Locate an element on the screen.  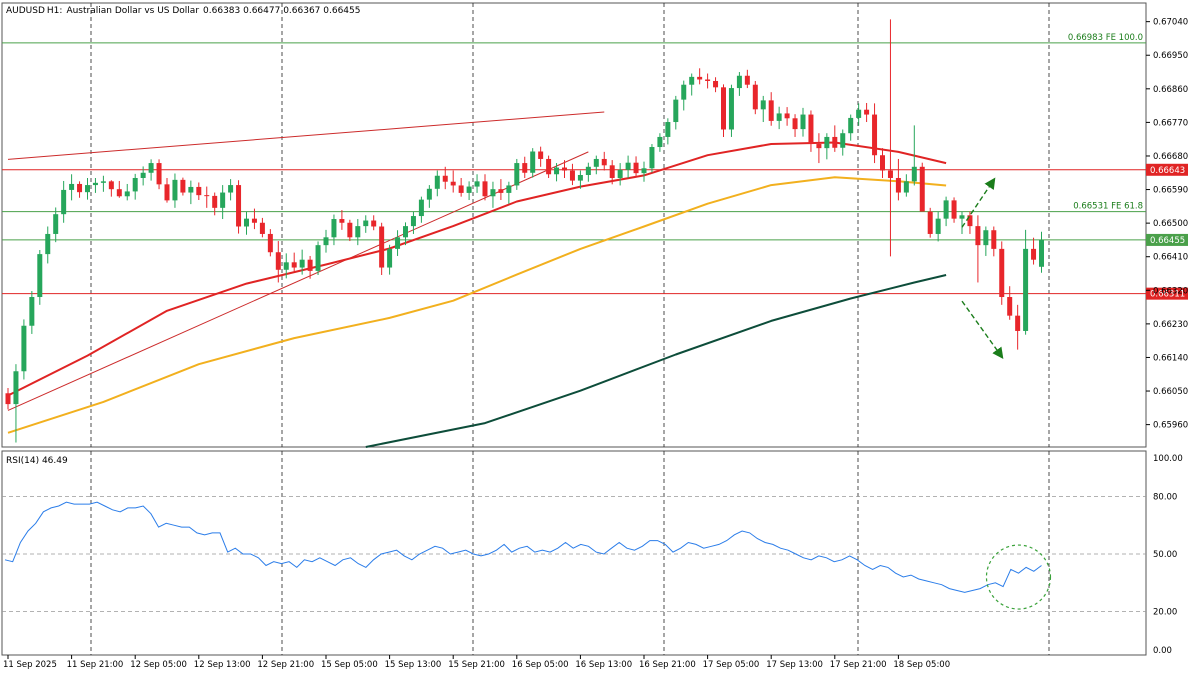
time-label: 15 Sep 05:00 is located at coordinates (349, 665).